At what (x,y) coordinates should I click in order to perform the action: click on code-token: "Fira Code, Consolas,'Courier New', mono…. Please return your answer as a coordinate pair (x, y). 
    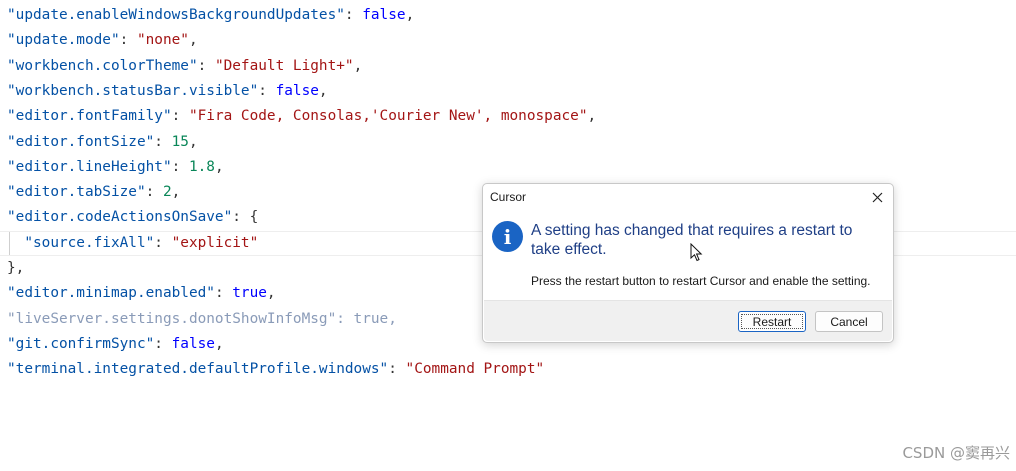
    Looking at the image, I should click on (388, 116).